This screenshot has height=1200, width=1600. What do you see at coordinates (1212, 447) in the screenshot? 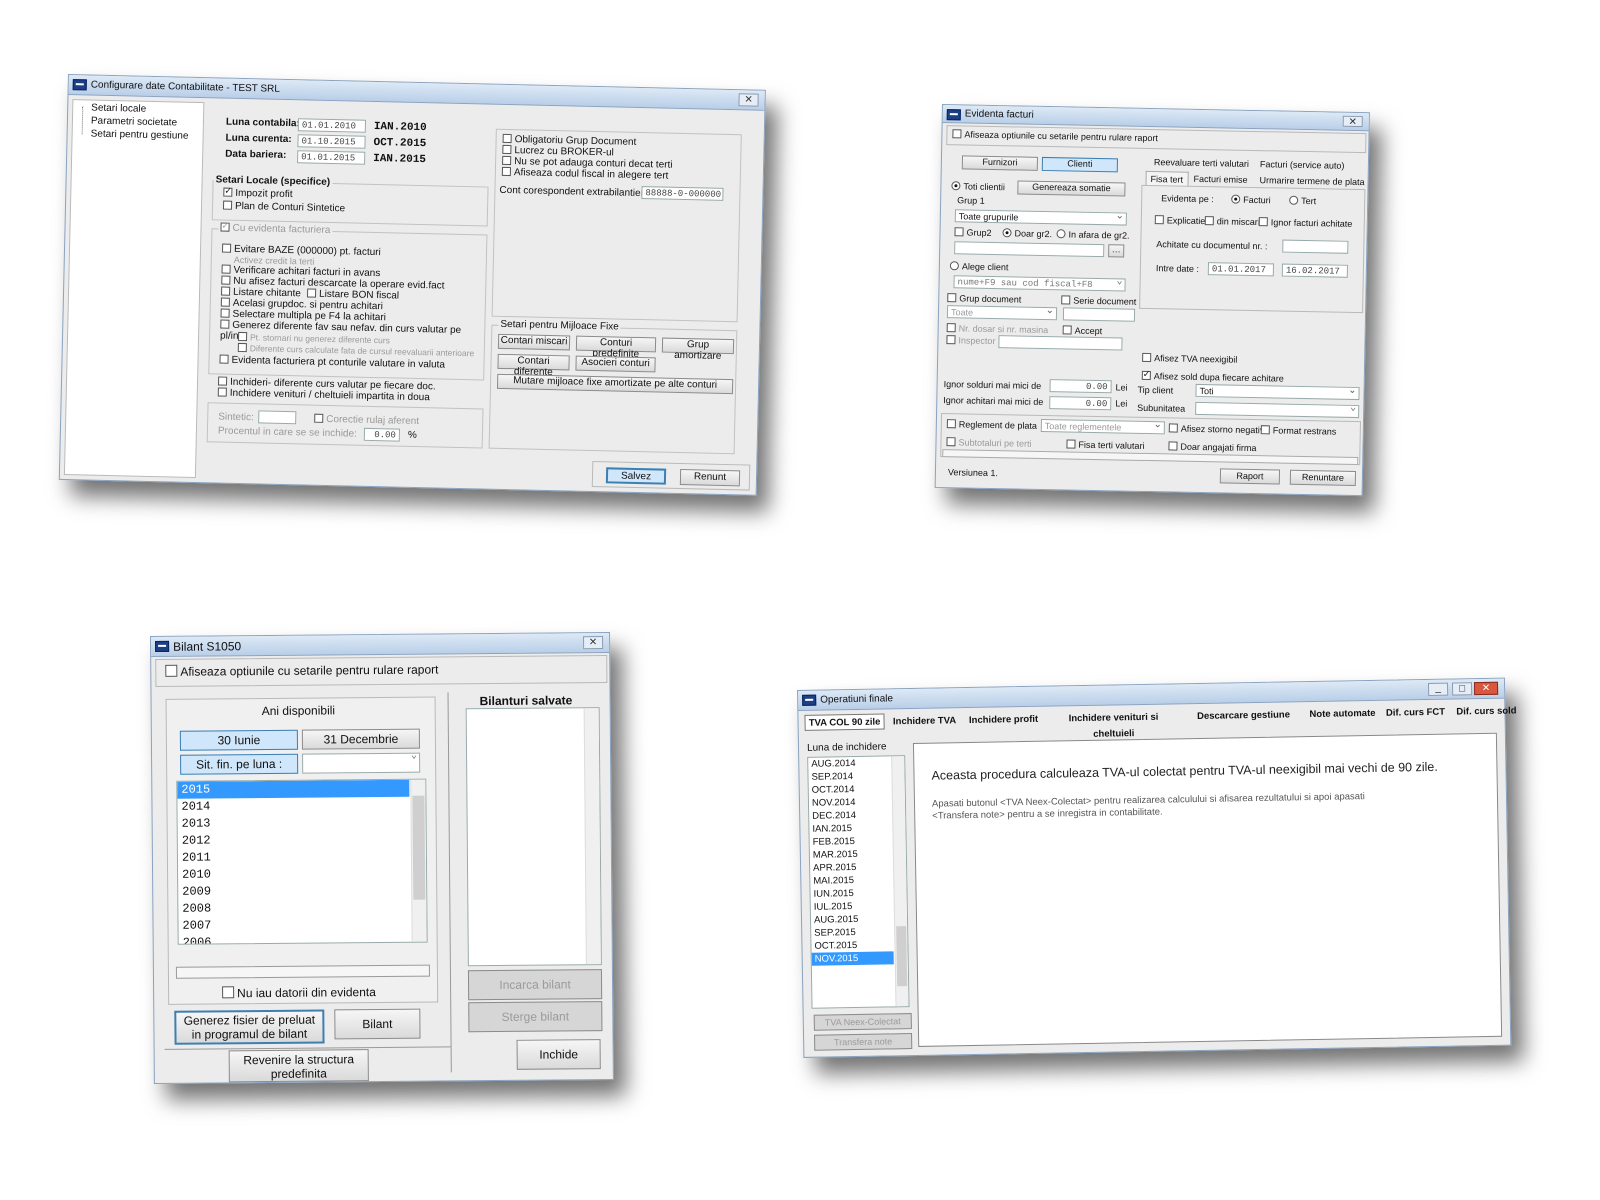
I see `doar-angajati-checkbox: Doar angajati firma` at bounding box center [1212, 447].